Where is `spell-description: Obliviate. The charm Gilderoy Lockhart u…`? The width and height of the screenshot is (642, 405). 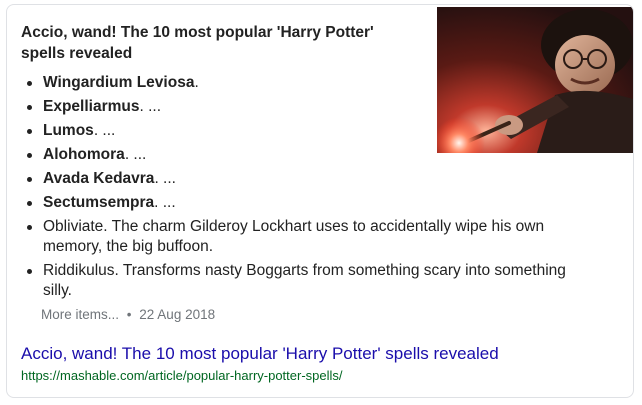 spell-description: Obliviate. The charm Gilderoy Lockhart u… is located at coordinates (294, 236).